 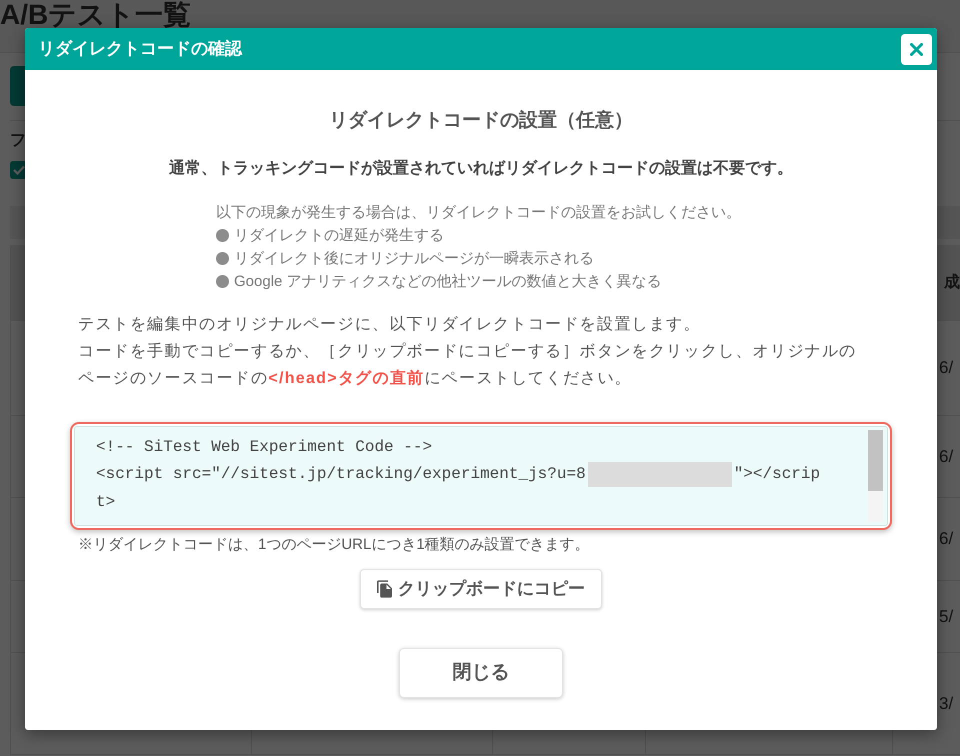 What do you see at coordinates (946, 703) in the screenshot?
I see `table-cell-text: 3/` at bounding box center [946, 703].